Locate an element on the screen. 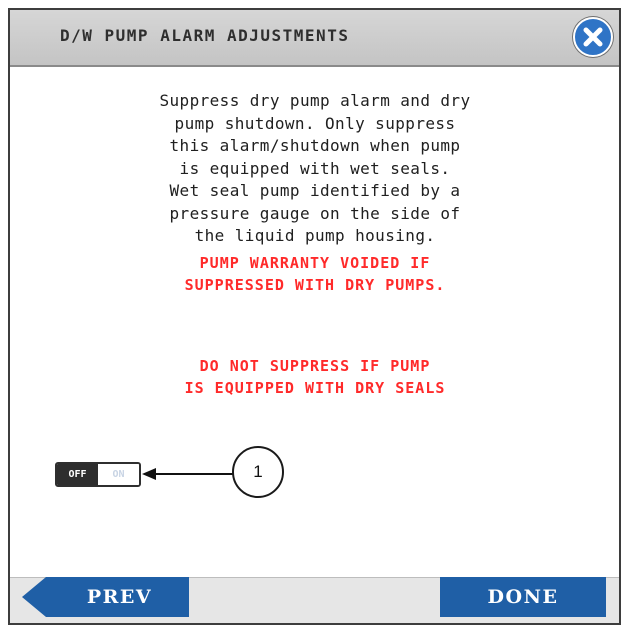 This screenshot has width=633, height=633. warranty-warning-line: SUPPRESSED WITH DRY PUMPS. is located at coordinates (315, 285).